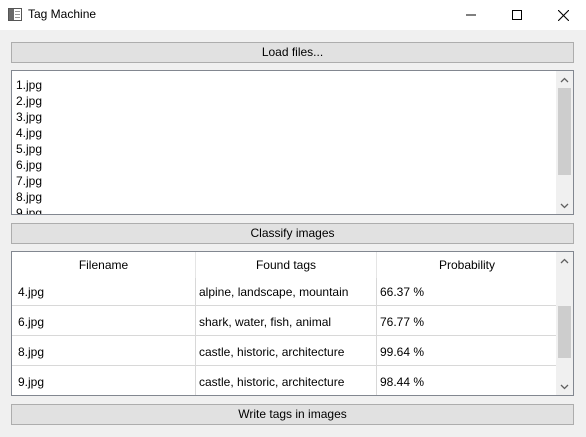 Image resolution: width=586 pixels, height=437 pixels. I want to click on file-list-item: 3.jpg, so click(29, 117).